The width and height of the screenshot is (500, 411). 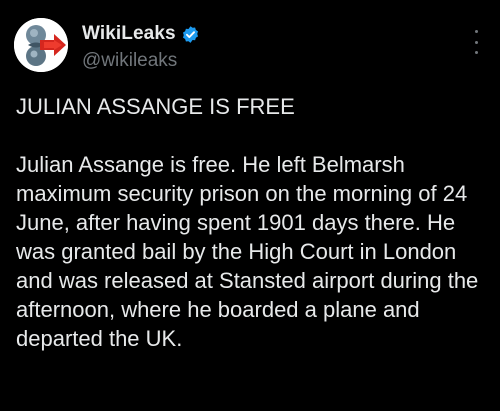 I want to click on wikileaks-logo-icon, so click(x=41, y=45).